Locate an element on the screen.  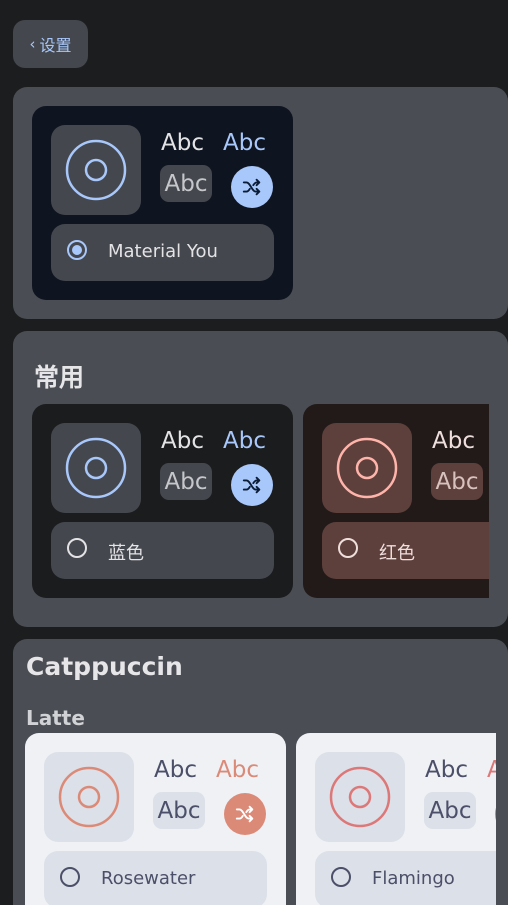
theme-option-row: 蓝色 is located at coordinates (162, 550).